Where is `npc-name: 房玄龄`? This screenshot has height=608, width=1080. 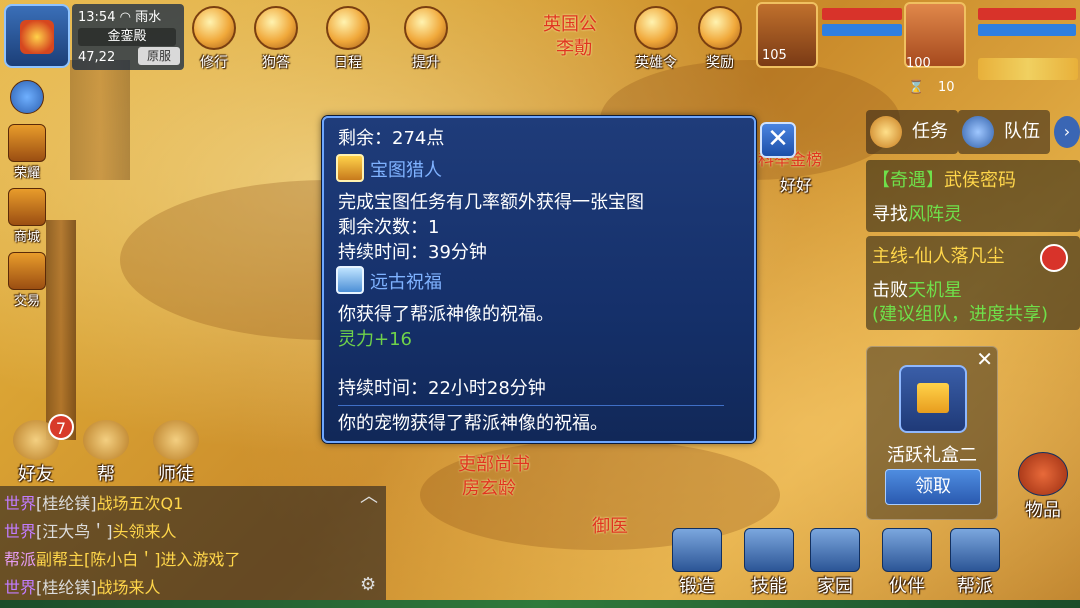 npc-name: 房玄龄 is located at coordinates (489, 487).